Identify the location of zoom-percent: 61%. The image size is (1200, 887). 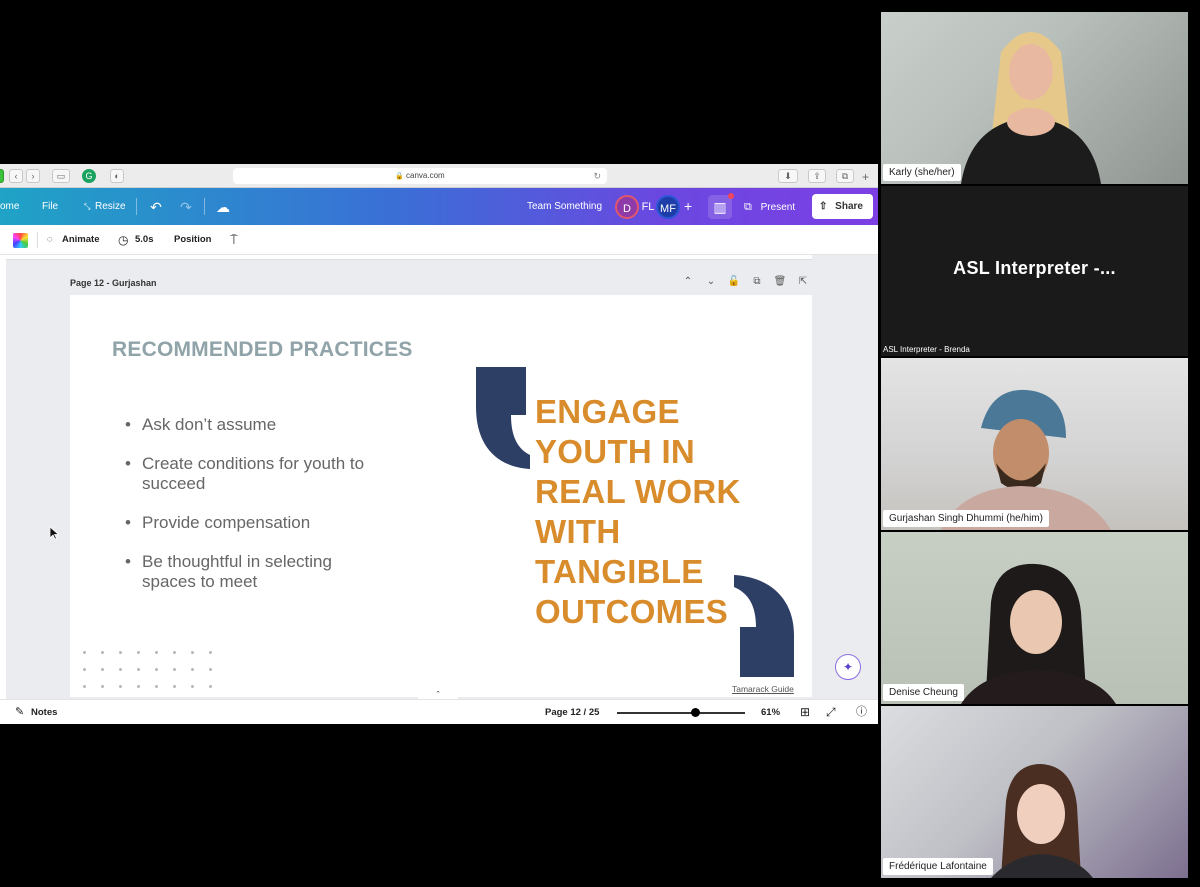
(770, 712).